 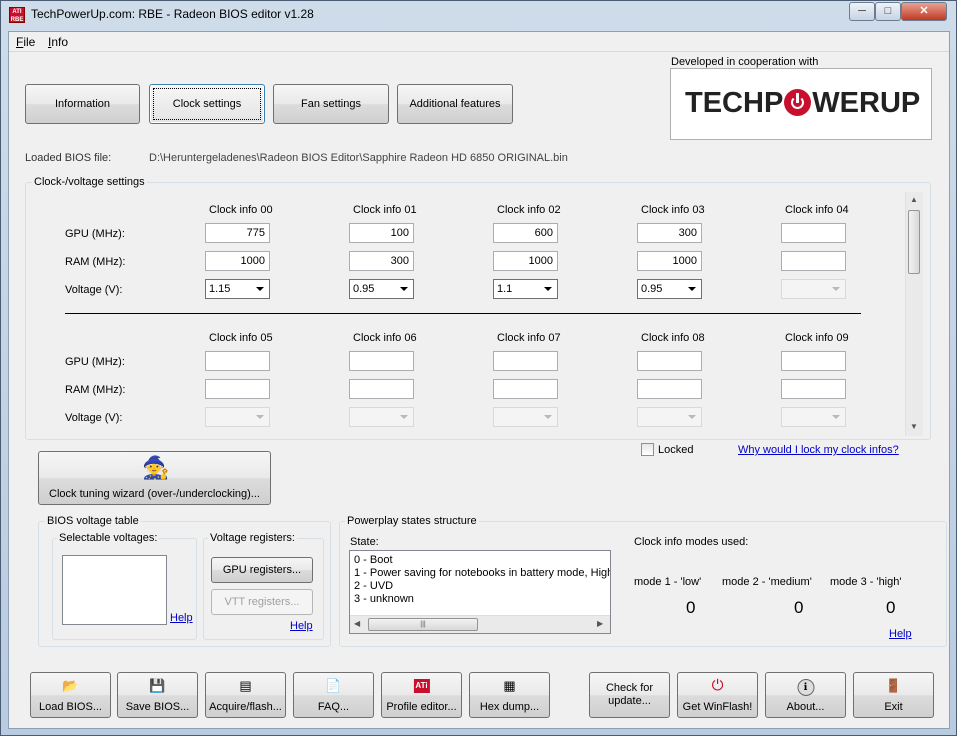 I want to click on app-icon: ATI RBE, so click(x=17, y=15).